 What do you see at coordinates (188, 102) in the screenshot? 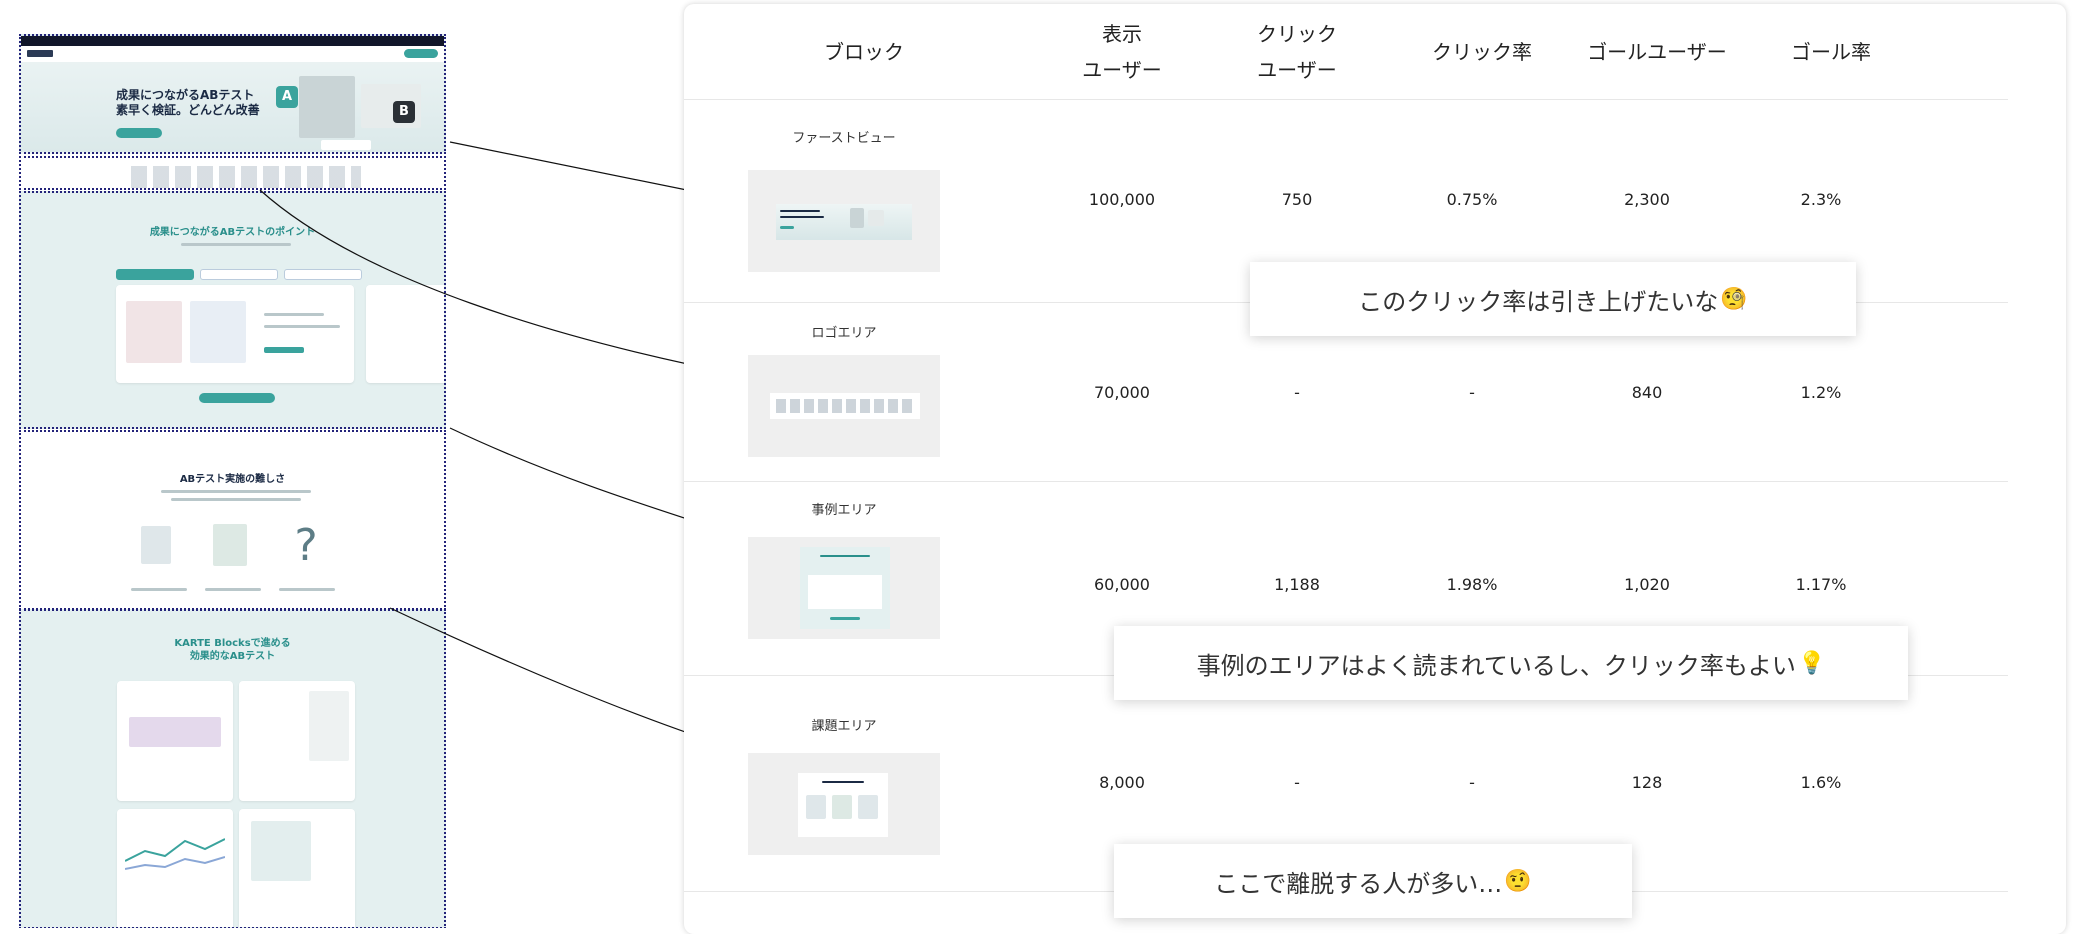
I see `fv-headline: 成果につながるABテスト 素早く検証。どんどん改善` at bounding box center [188, 102].